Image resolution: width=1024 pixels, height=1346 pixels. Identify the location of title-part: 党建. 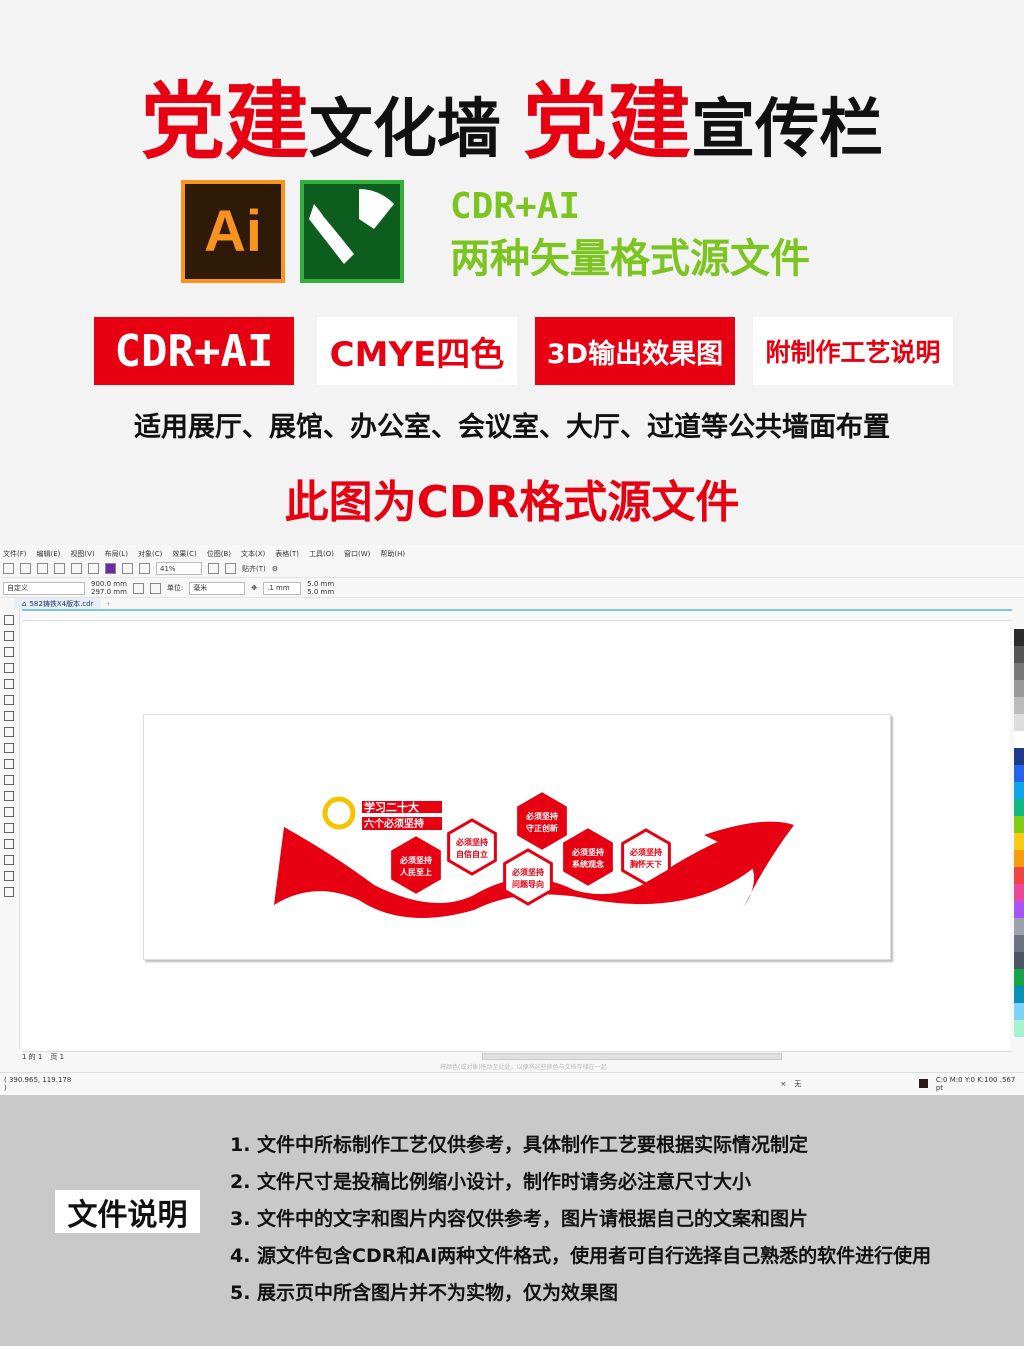
(607, 122).